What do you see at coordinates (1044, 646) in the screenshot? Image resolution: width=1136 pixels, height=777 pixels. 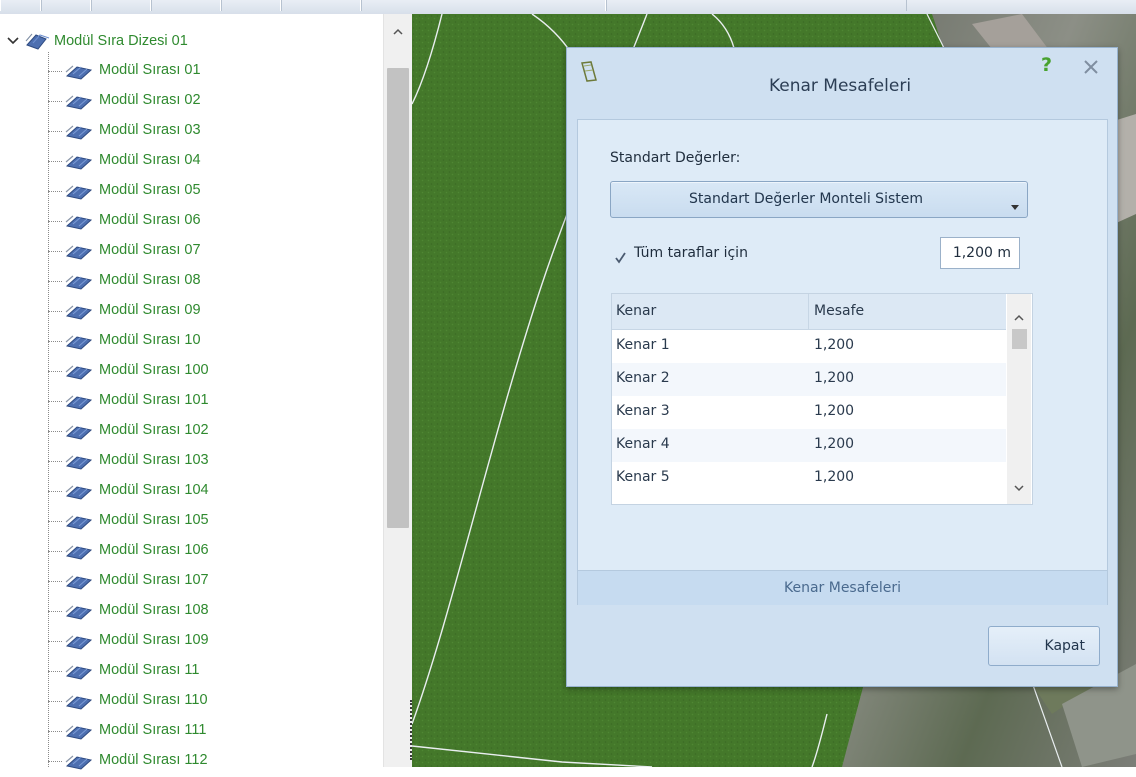 I see `close-button: Kapat` at bounding box center [1044, 646].